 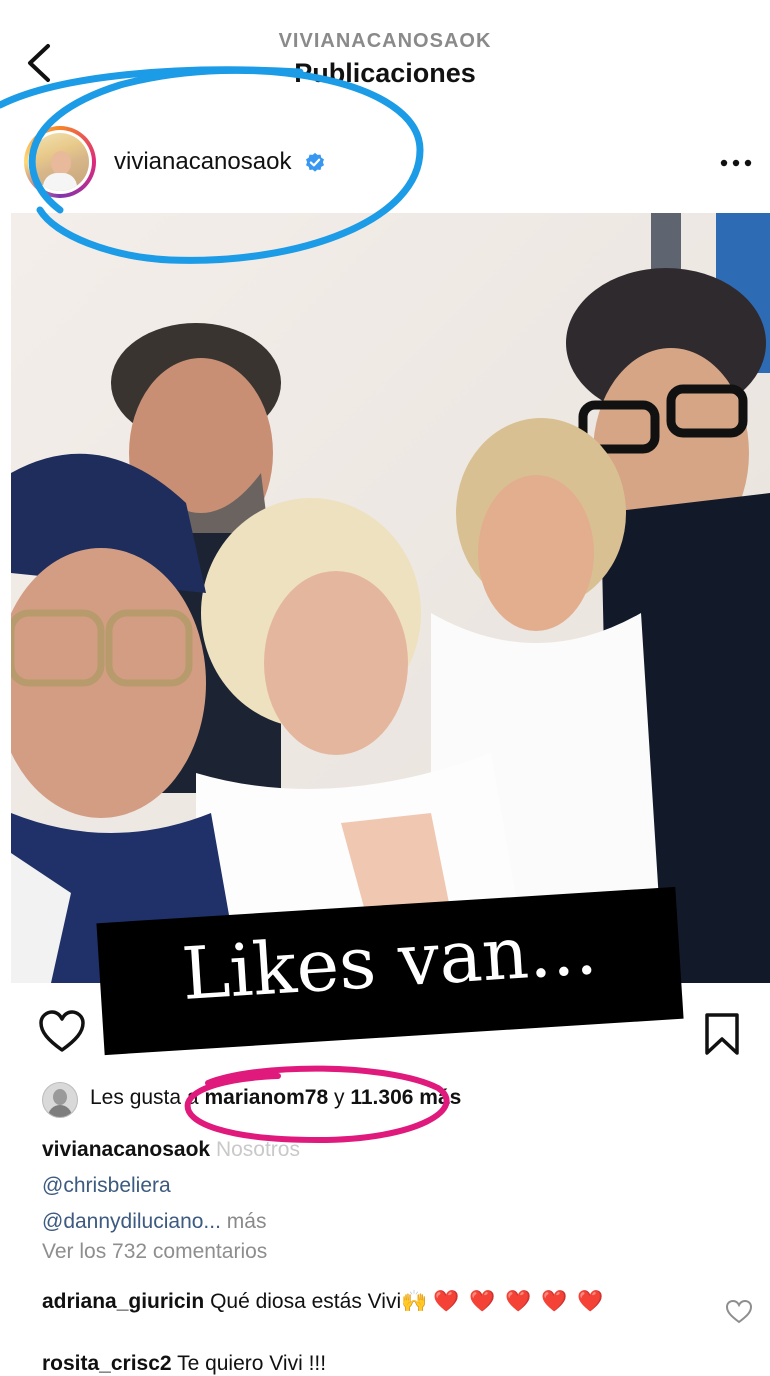 I want to click on post-username-text: vivianacanosaok, so click(x=203, y=161).